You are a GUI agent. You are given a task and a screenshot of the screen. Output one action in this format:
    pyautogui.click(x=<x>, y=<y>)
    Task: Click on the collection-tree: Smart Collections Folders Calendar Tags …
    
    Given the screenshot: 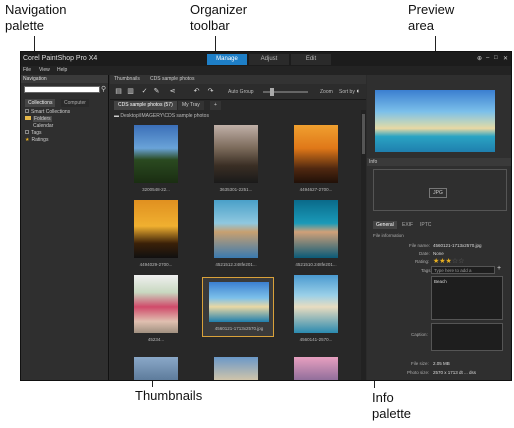 What is the action you would take?
    pyautogui.click(x=47, y=126)
    